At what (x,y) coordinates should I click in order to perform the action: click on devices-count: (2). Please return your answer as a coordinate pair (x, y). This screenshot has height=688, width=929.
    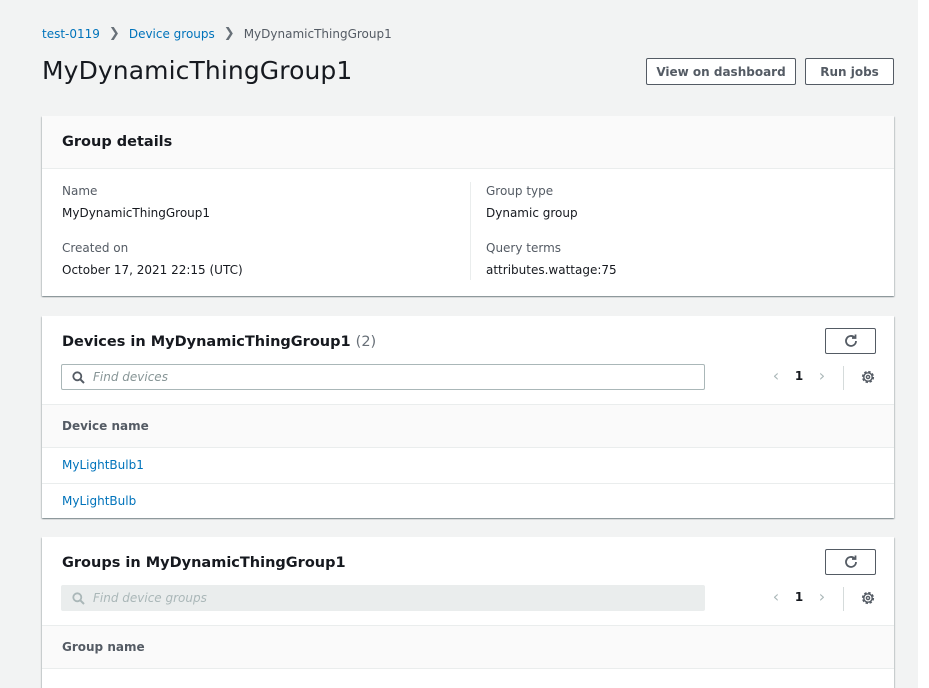
    Looking at the image, I should click on (366, 342).